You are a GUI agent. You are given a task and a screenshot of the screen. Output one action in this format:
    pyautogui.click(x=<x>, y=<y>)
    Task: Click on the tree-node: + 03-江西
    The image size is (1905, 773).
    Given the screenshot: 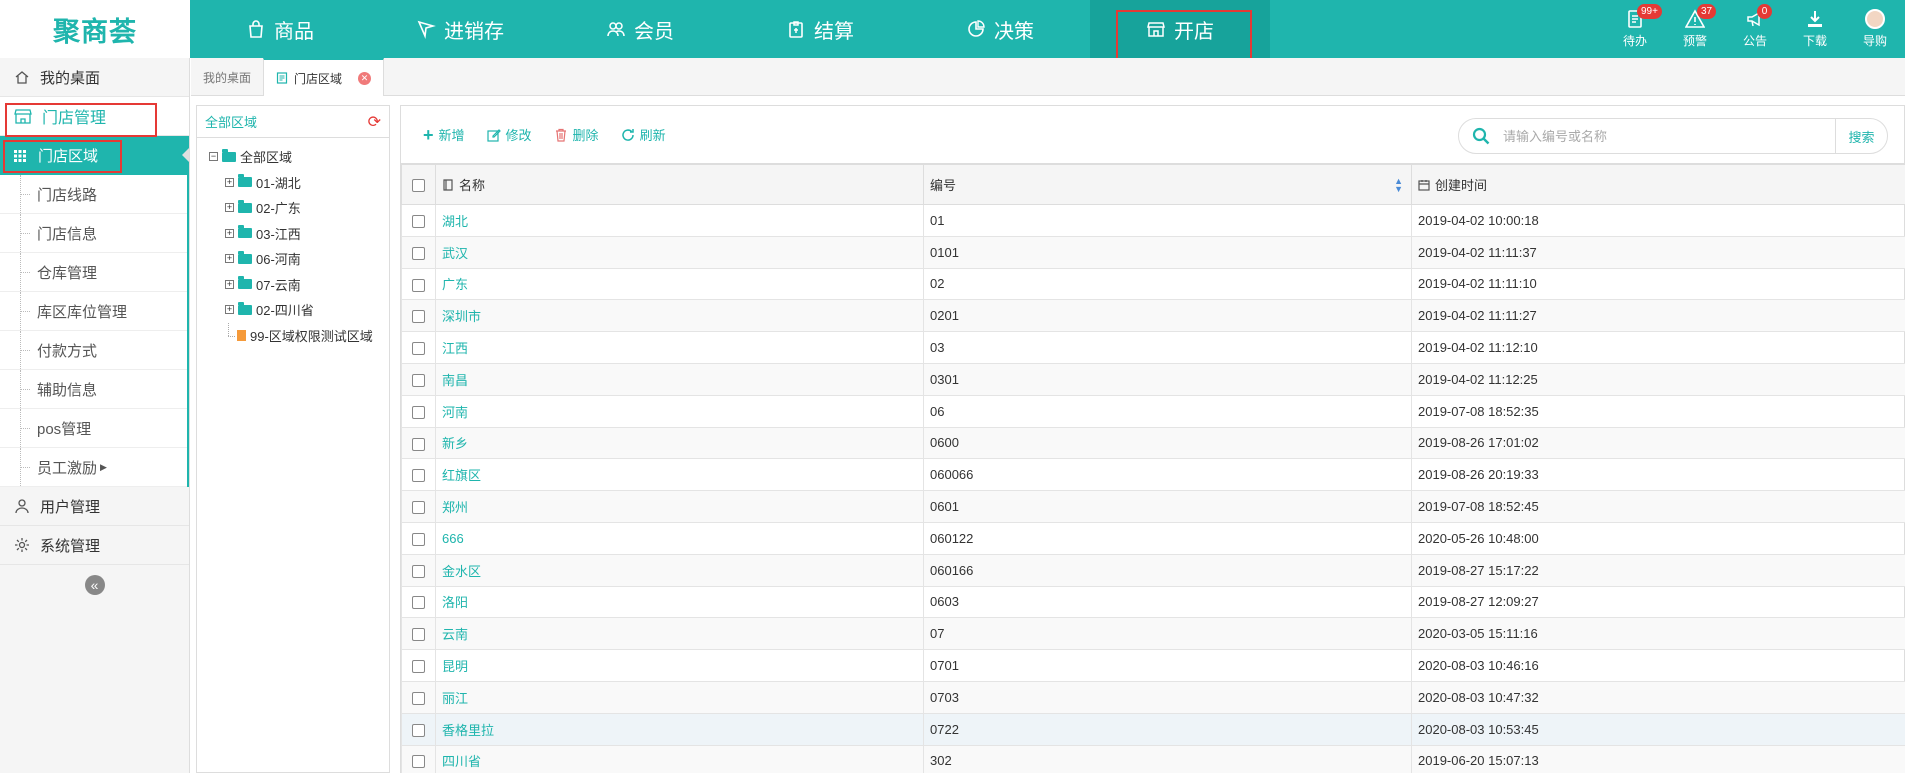 What is the action you would take?
    pyautogui.click(x=293, y=234)
    